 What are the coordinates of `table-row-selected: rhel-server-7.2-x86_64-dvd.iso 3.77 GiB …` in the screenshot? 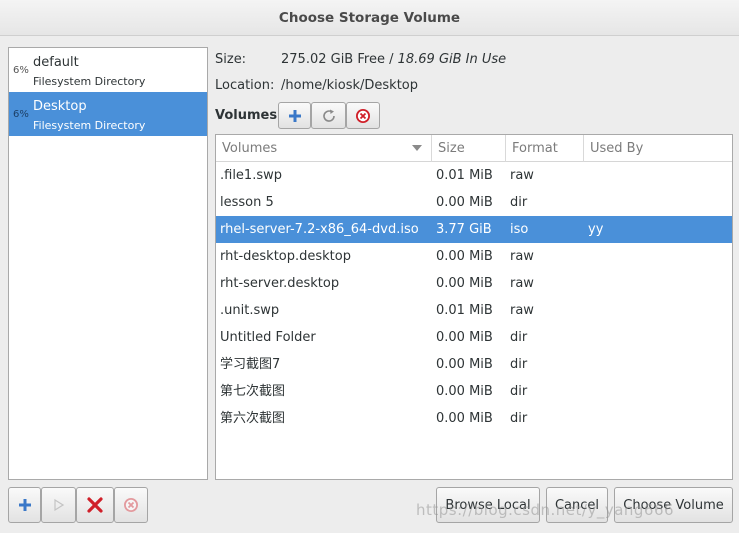 It's located at (474, 229).